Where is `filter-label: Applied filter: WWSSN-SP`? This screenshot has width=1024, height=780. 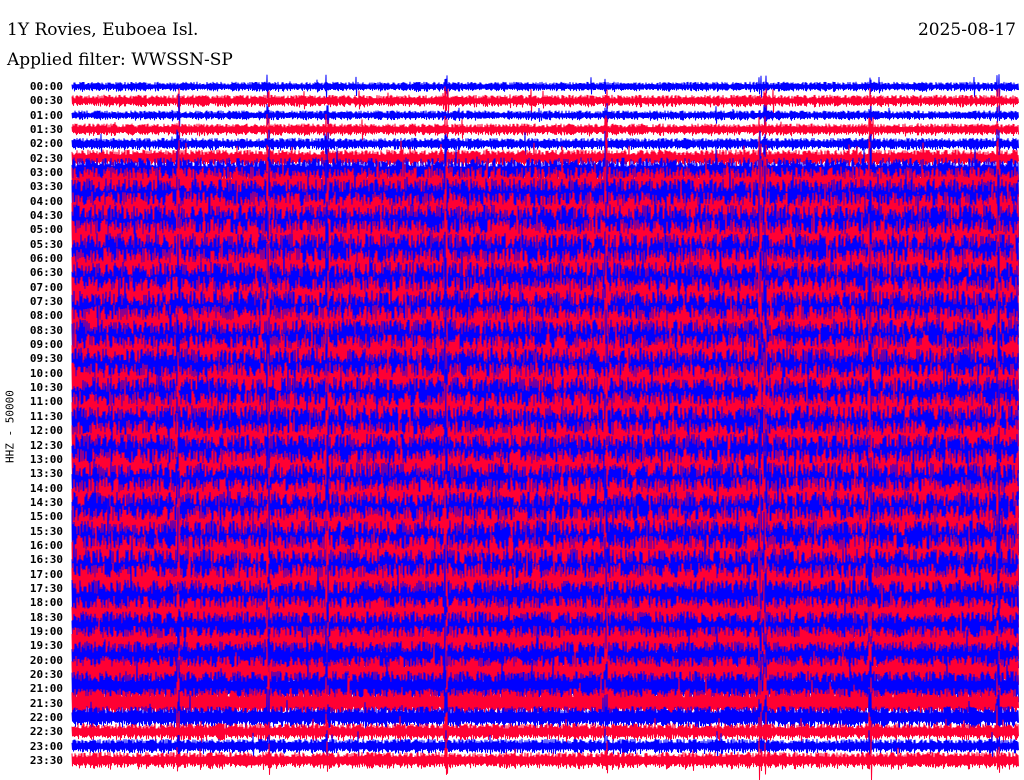
filter-label: Applied filter: WWSSN-SP is located at coordinates (120, 60).